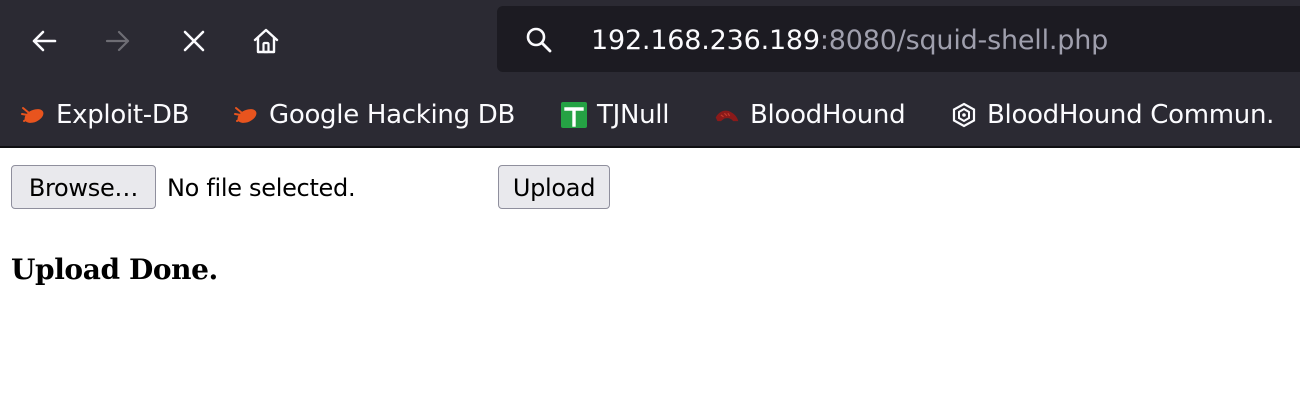  What do you see at coordinates (727, 115) in the screenshot?
I see `bloodhound-icon` at bounding box center [727, 115].